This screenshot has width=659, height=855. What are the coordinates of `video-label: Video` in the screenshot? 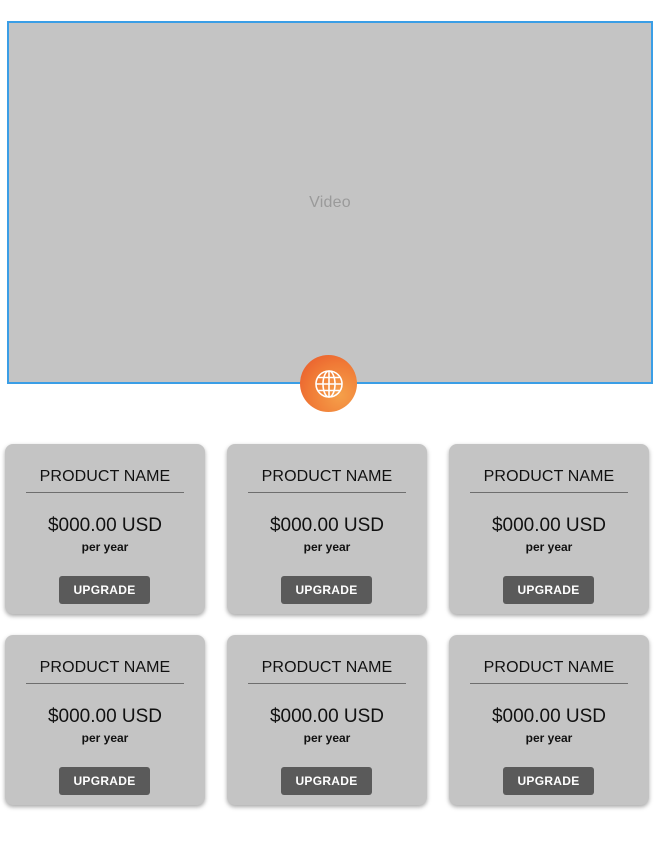 It's located at (330, 202).